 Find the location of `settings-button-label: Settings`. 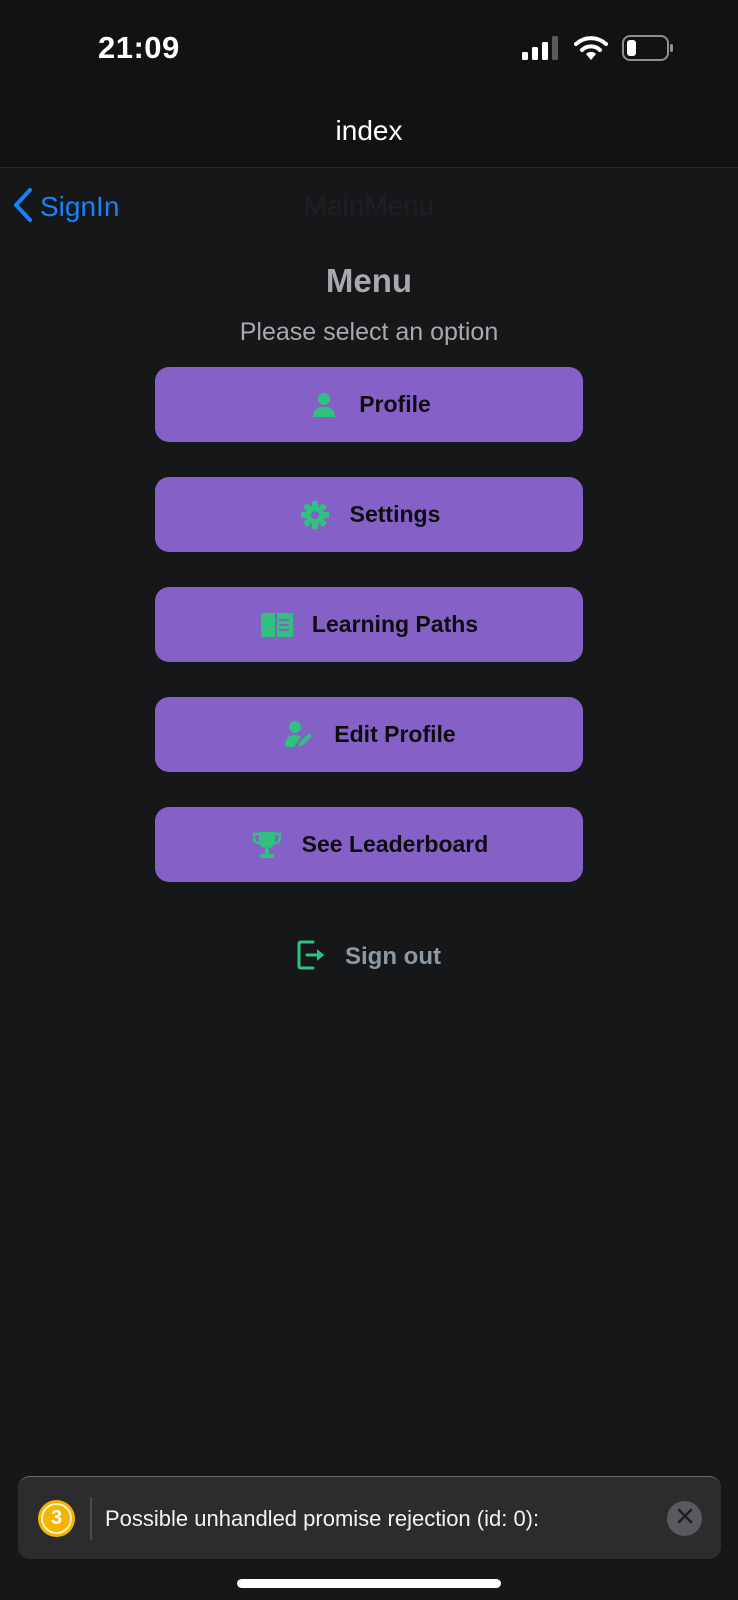

settings-button-label: Settings is located at coordinates (395, 514).